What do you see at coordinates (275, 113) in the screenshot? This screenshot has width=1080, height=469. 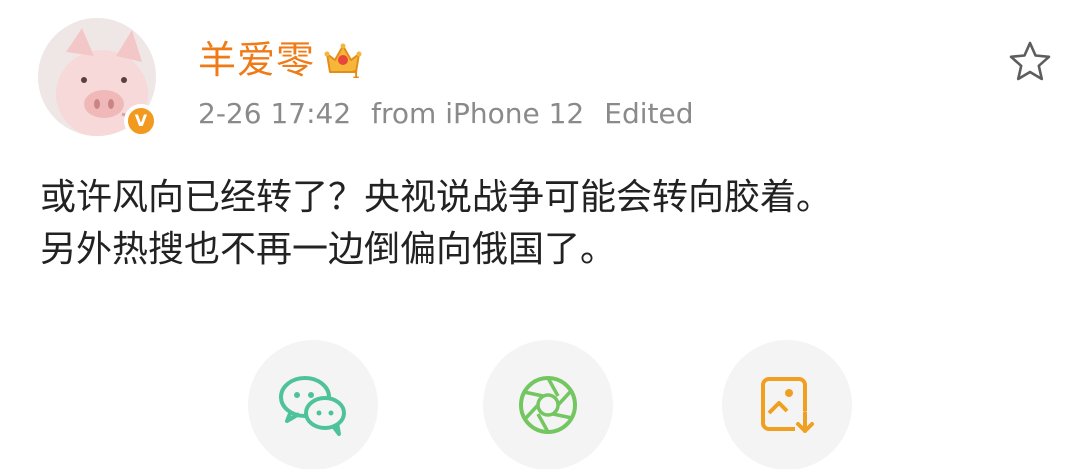 I see `timestamp: 2-26 17:42` at bounding box center [275, 113].